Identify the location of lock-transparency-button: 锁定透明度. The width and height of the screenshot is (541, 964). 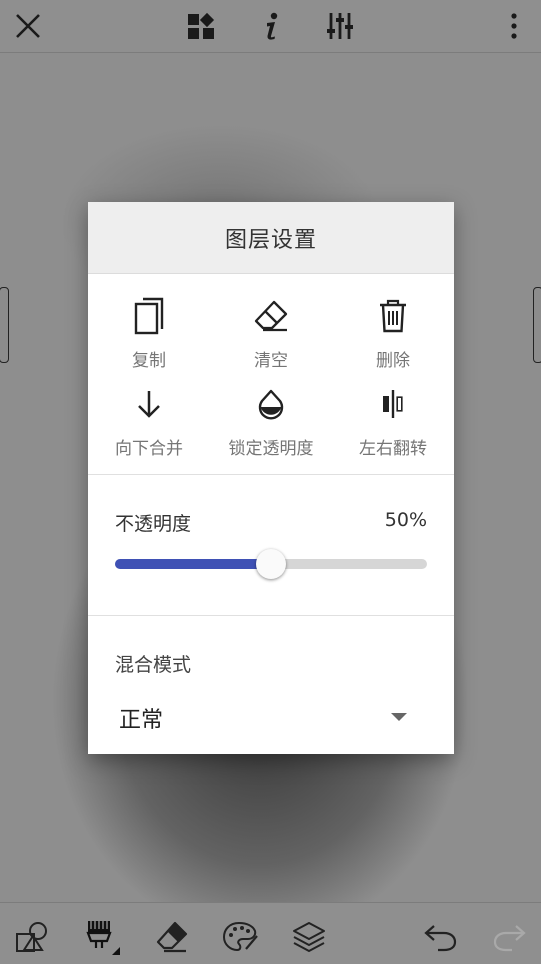
(271, 424).